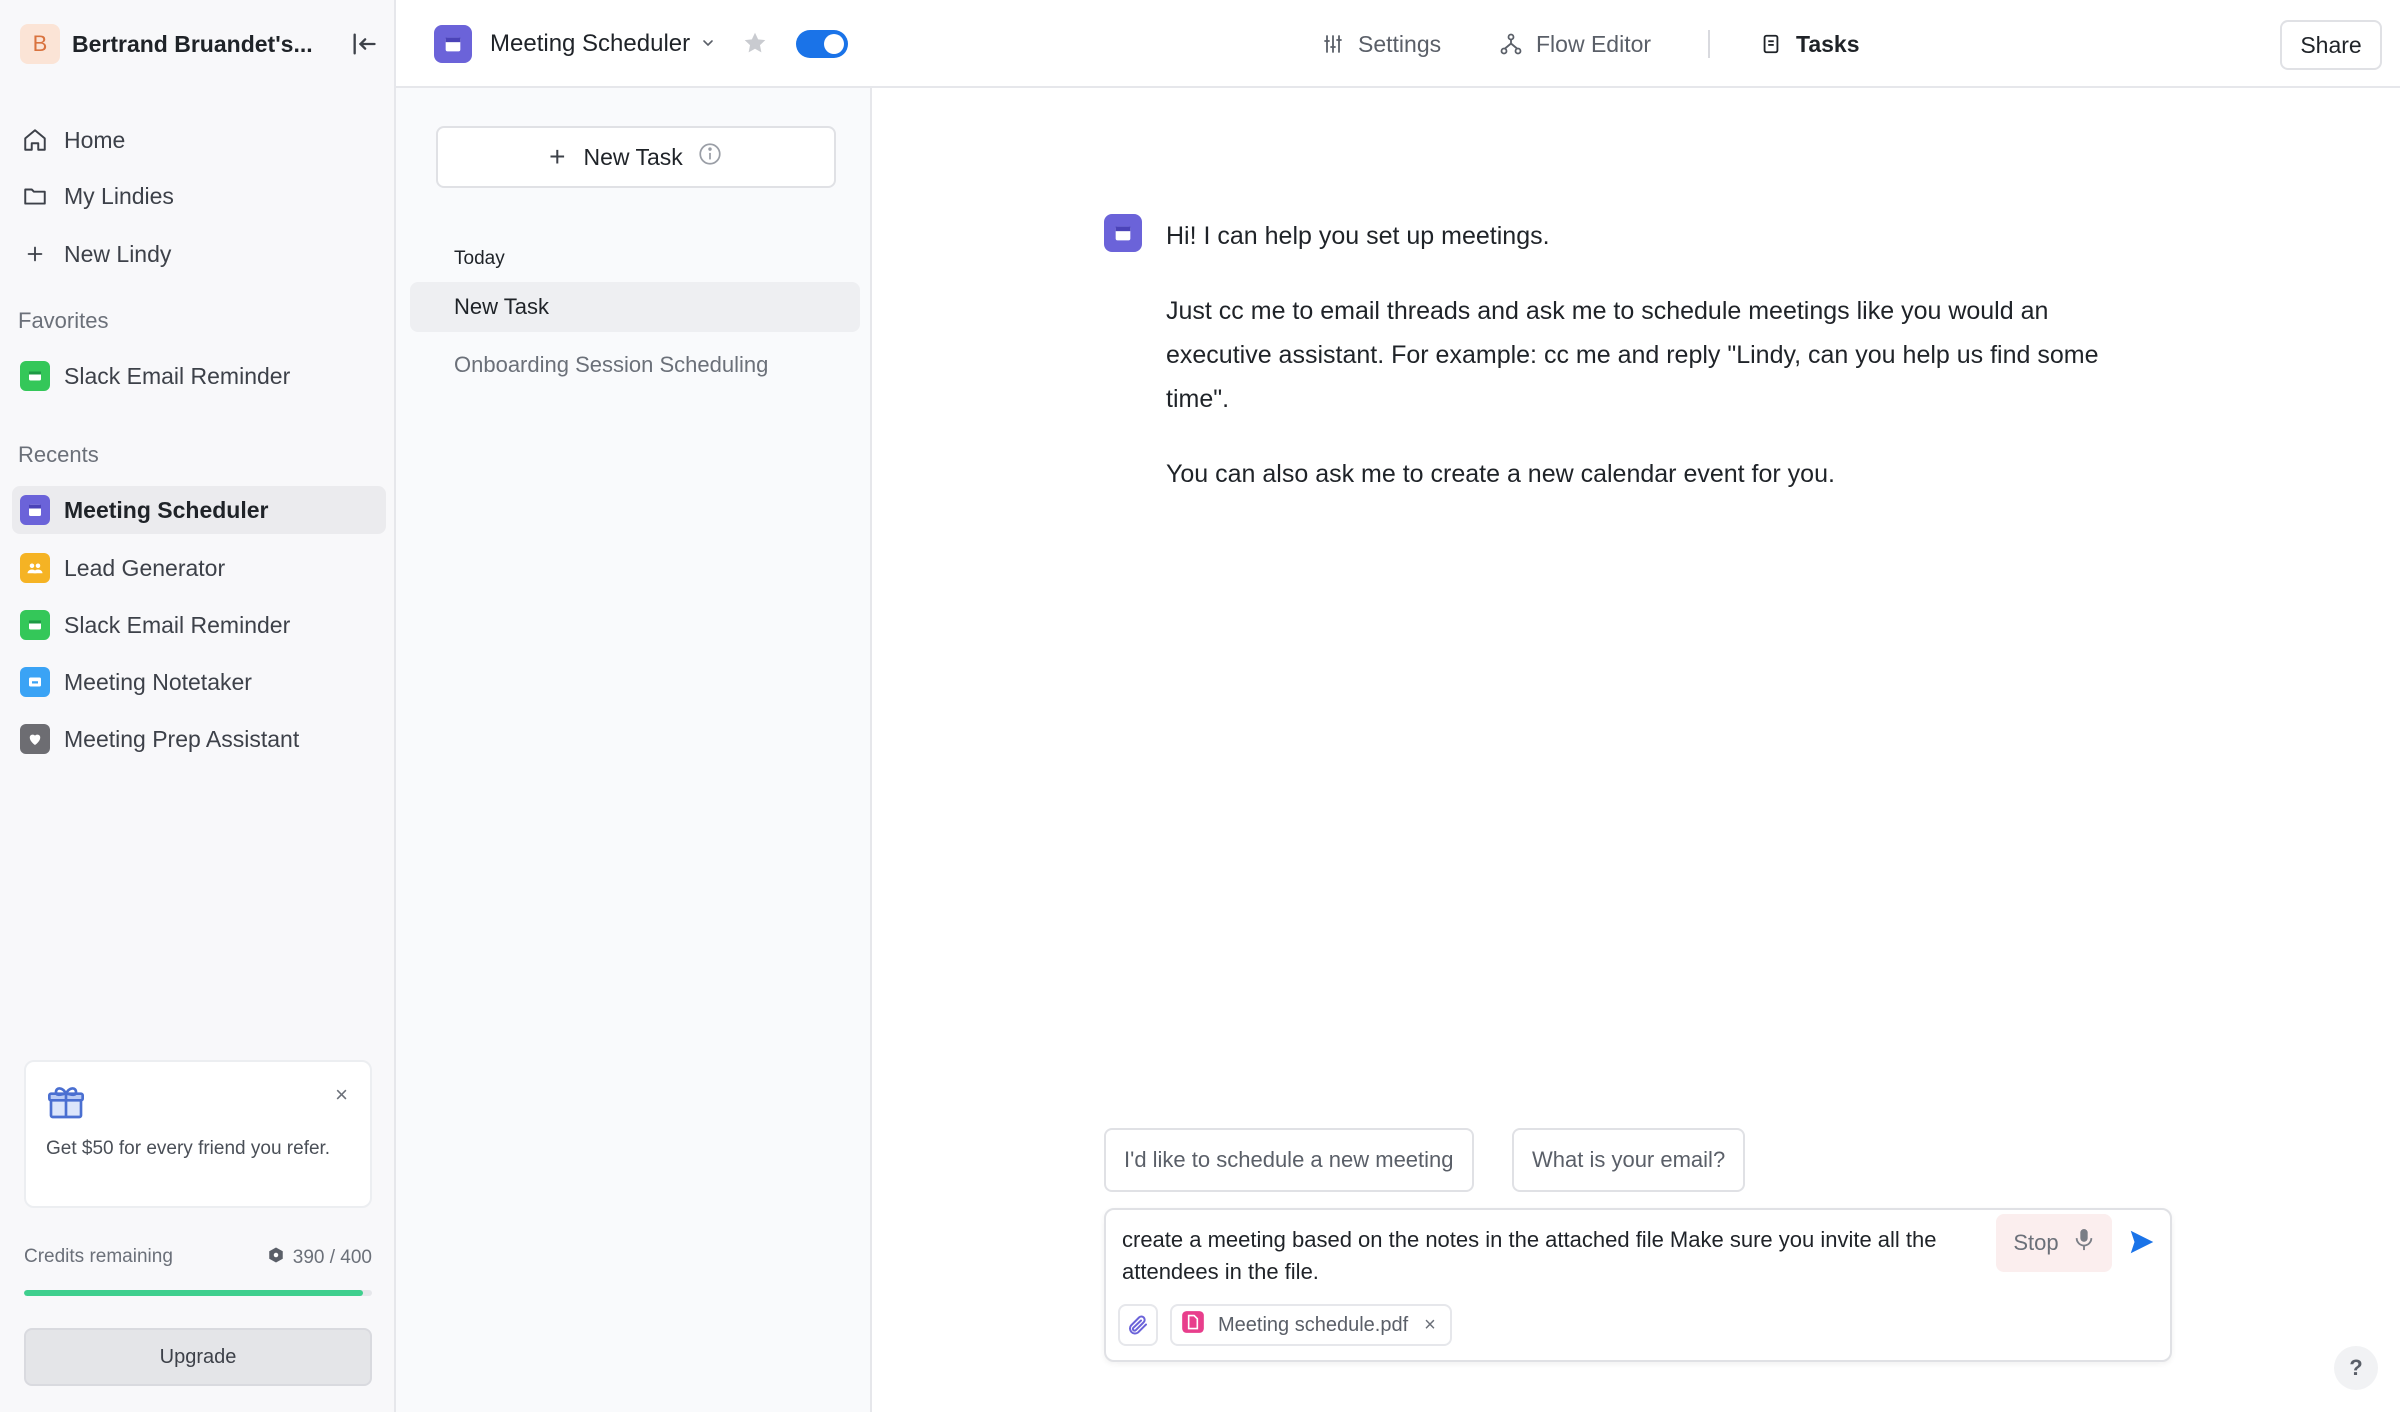 This screenshot has height=1412, width=2400. I want to click on nav-my-lindies-label: My Lindies, so click(119, 195).